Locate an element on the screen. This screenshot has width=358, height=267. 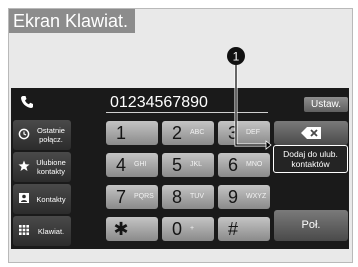
key-digit: 4 is located at coordinates (120, 165).